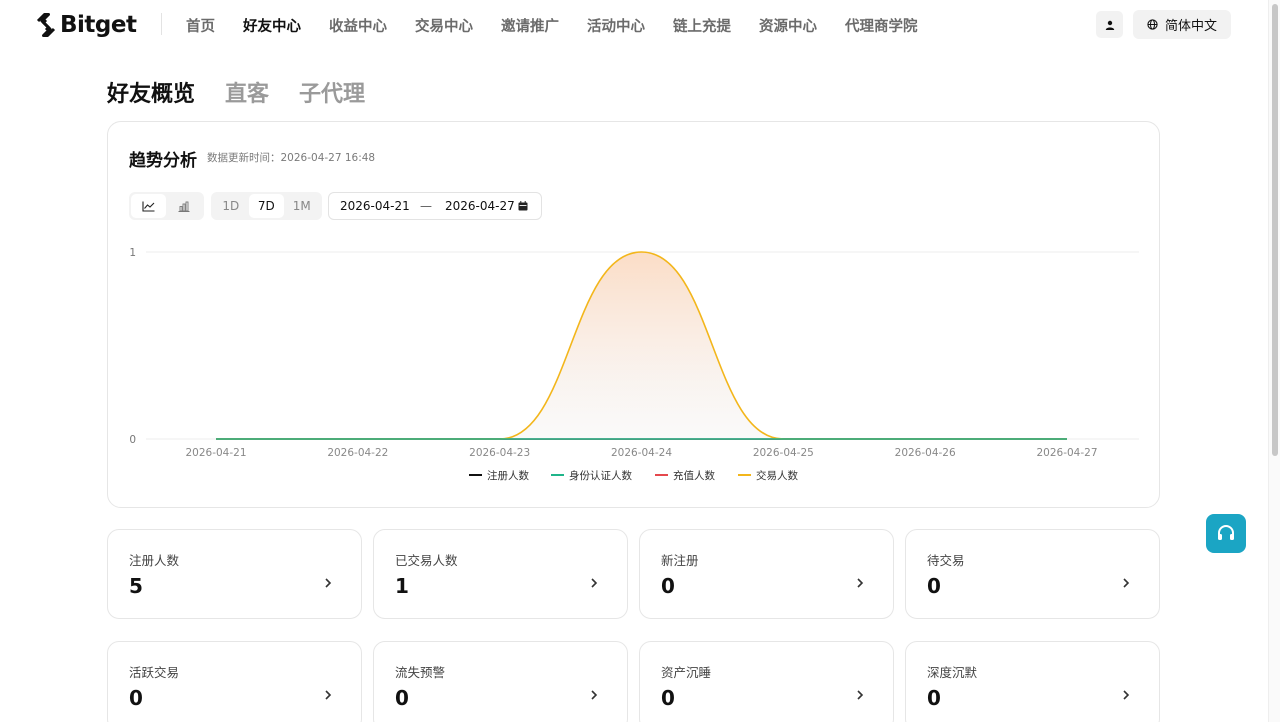 This screenshot has width=1280, height=722. I want to click on x-tick-label: 2026-04-26, so click(925, 453).